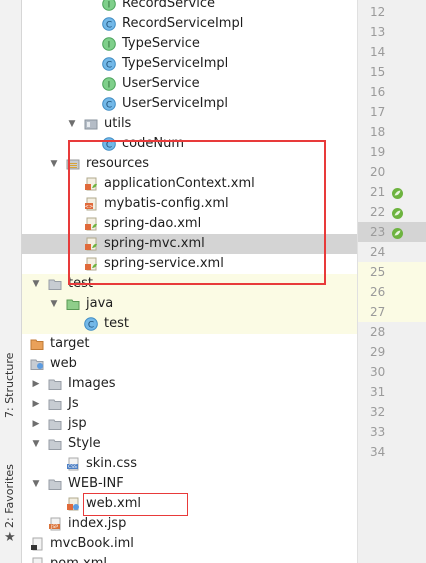 This screenshot has width=426, height=563. What do you see at coordinates (183, 23) in the screenshot?
I see `tree-item-label: RecordServiceImpl` at bounding box center [183, 23].